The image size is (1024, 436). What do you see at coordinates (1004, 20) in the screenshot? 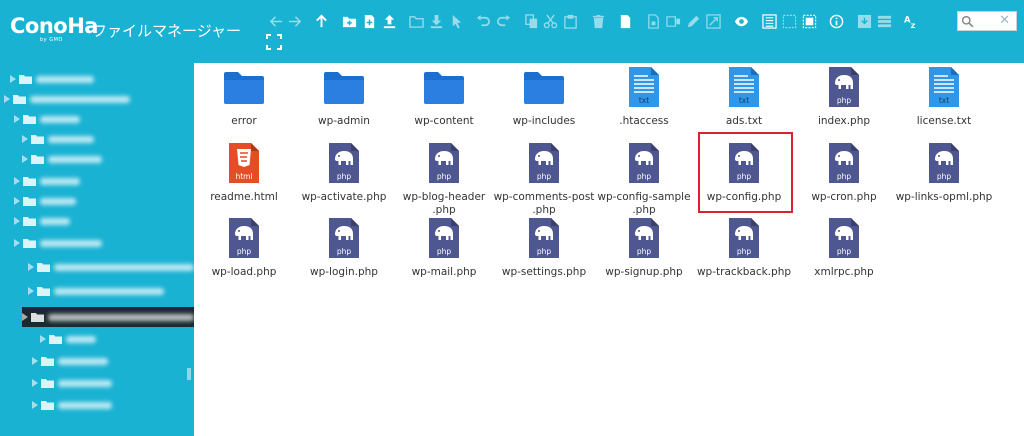
I see `clear-search-icon: ✕` at bounding box center [1004, 20].